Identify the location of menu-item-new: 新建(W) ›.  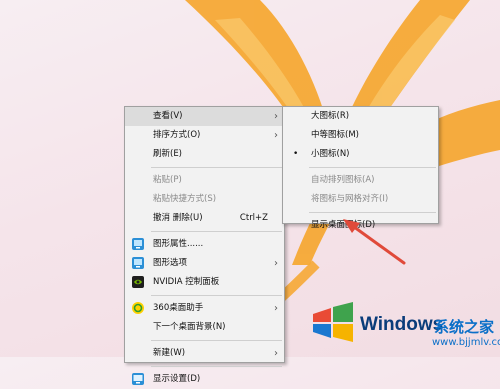
(204, 353).